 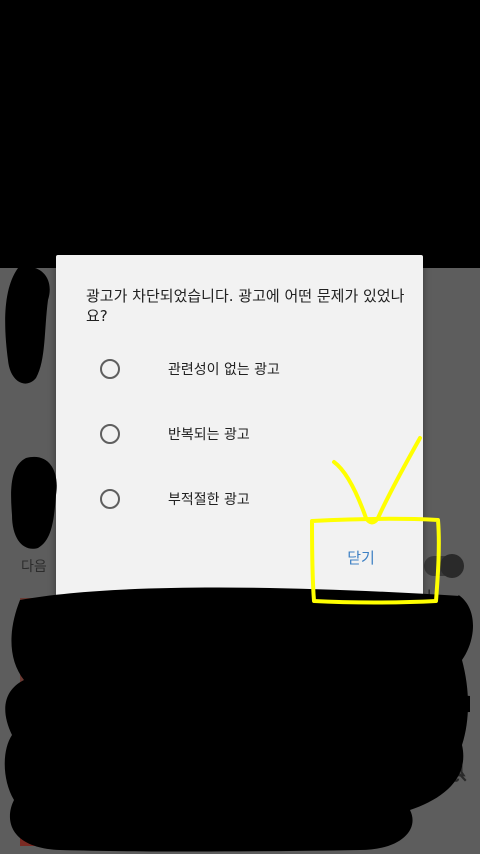 I want to click on option-irrelevant-ad: 관련성이 없는 광고, so click(x=245, y=371).